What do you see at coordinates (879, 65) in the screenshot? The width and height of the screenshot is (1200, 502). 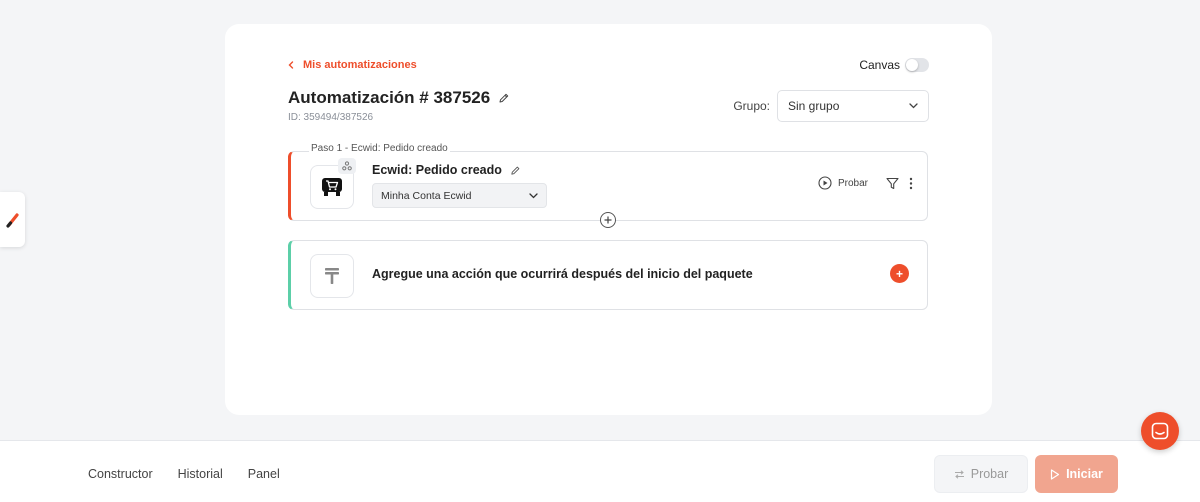 I see `canvas-label: Canvas` at bounding box center [879, 65].